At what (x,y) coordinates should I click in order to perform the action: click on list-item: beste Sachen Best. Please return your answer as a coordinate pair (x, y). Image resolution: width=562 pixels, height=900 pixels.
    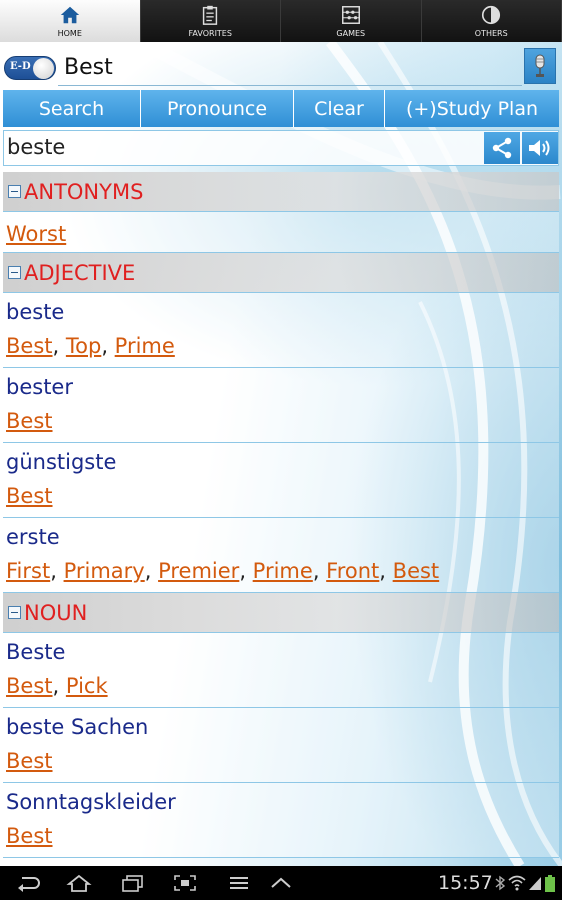
    Looking at the image, I should click on (281, 745).